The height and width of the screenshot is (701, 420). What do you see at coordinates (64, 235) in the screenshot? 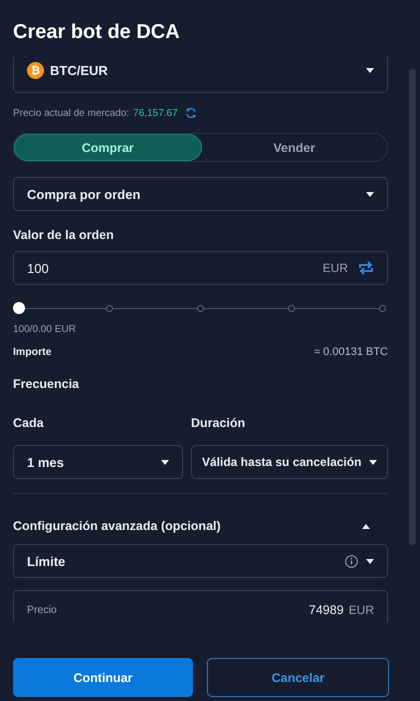
I see `order-value-label: Valor de la orden` at bounding box center [64, 235].